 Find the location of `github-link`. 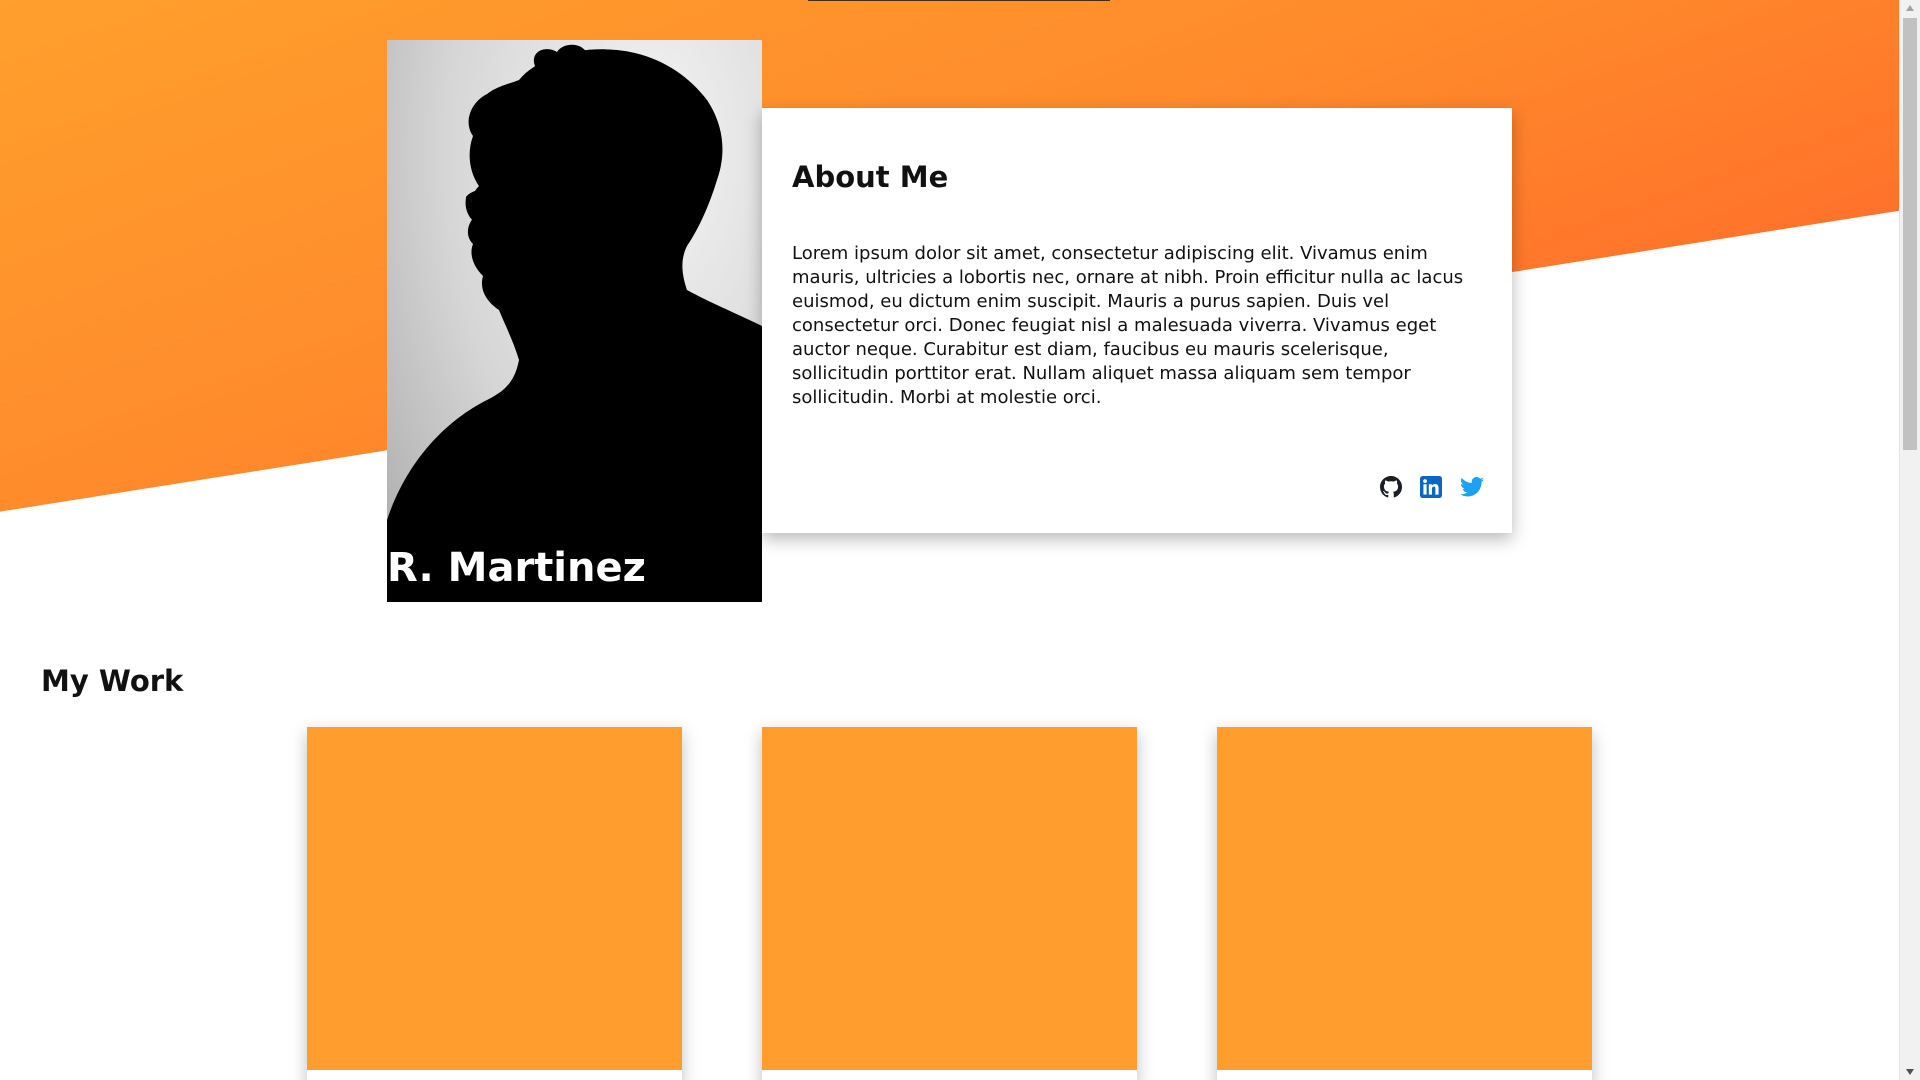

github-link is located at coordinates (1391, 487).